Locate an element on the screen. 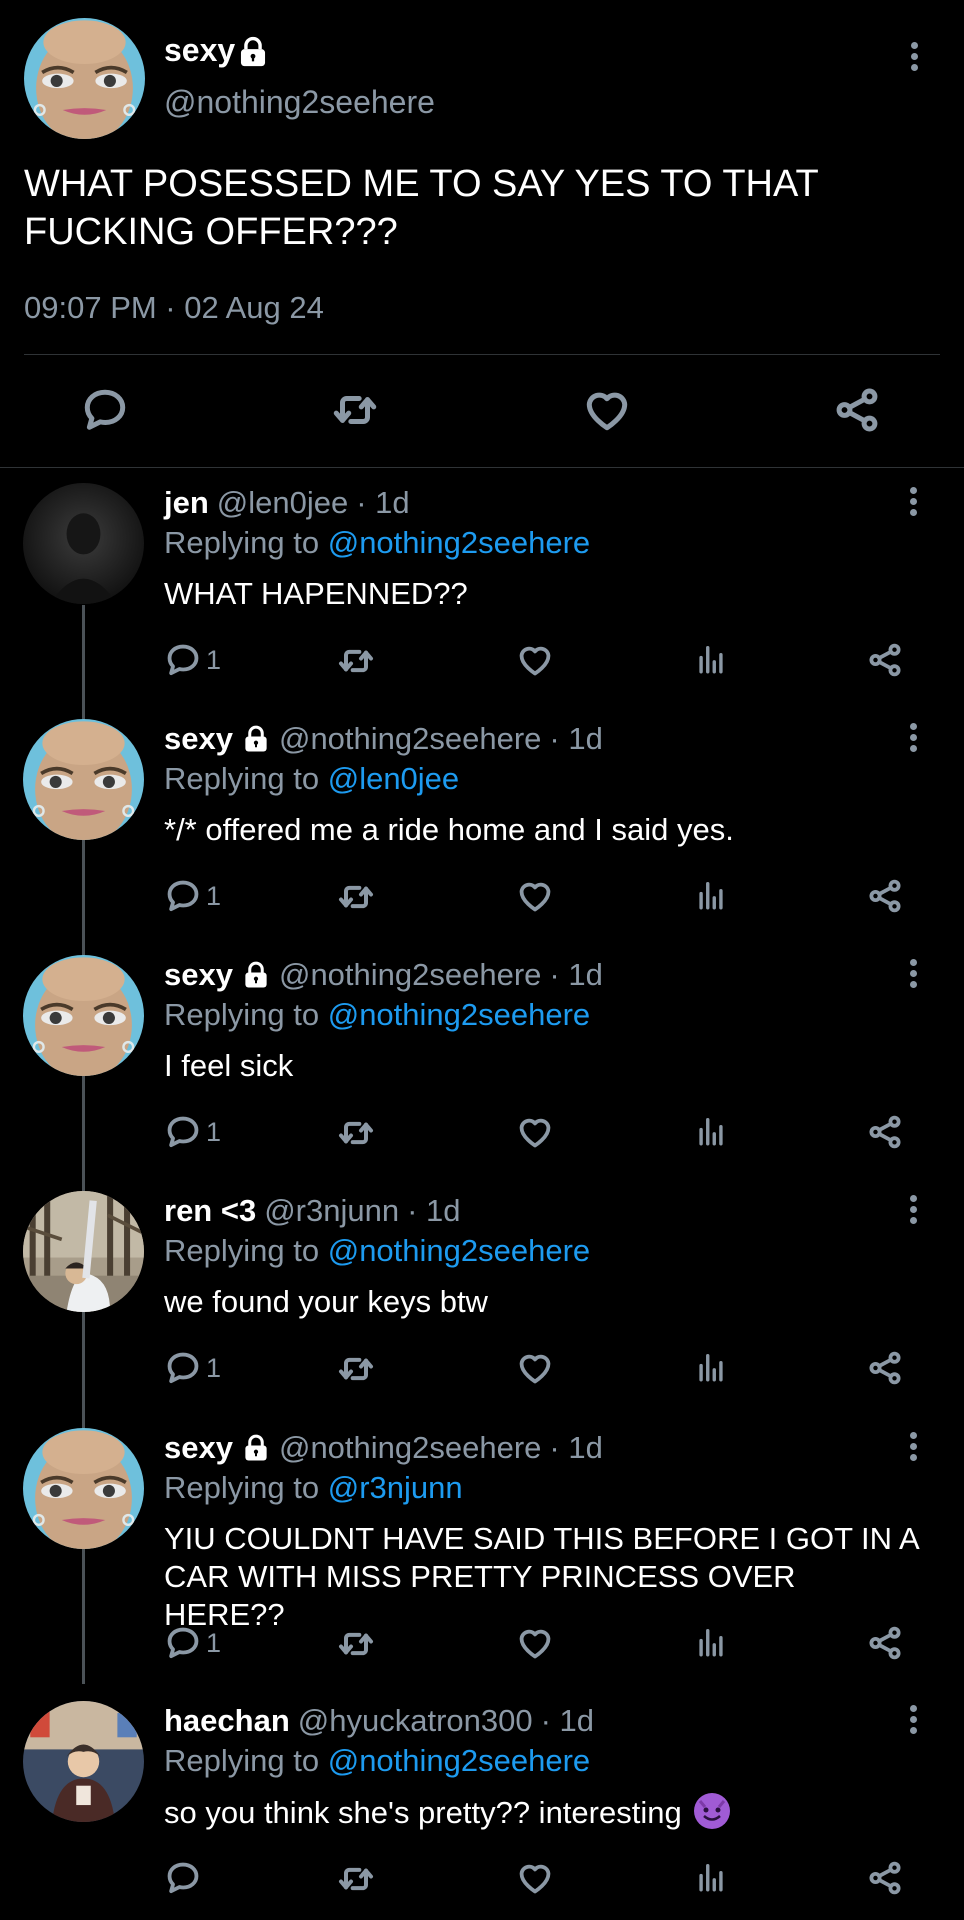 The width and height of the screenshot is (964, 1920). author-handle: @r3njunn is located at coordinates (331, 1211).